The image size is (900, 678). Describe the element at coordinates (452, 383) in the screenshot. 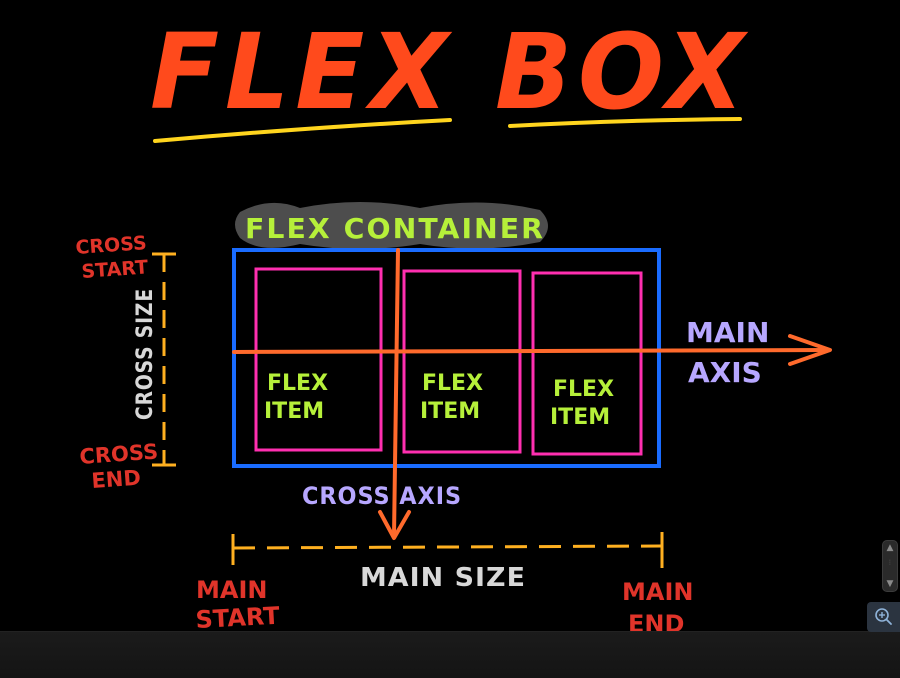

I see `flex-item-2-label-line1: FLEX` at that location.